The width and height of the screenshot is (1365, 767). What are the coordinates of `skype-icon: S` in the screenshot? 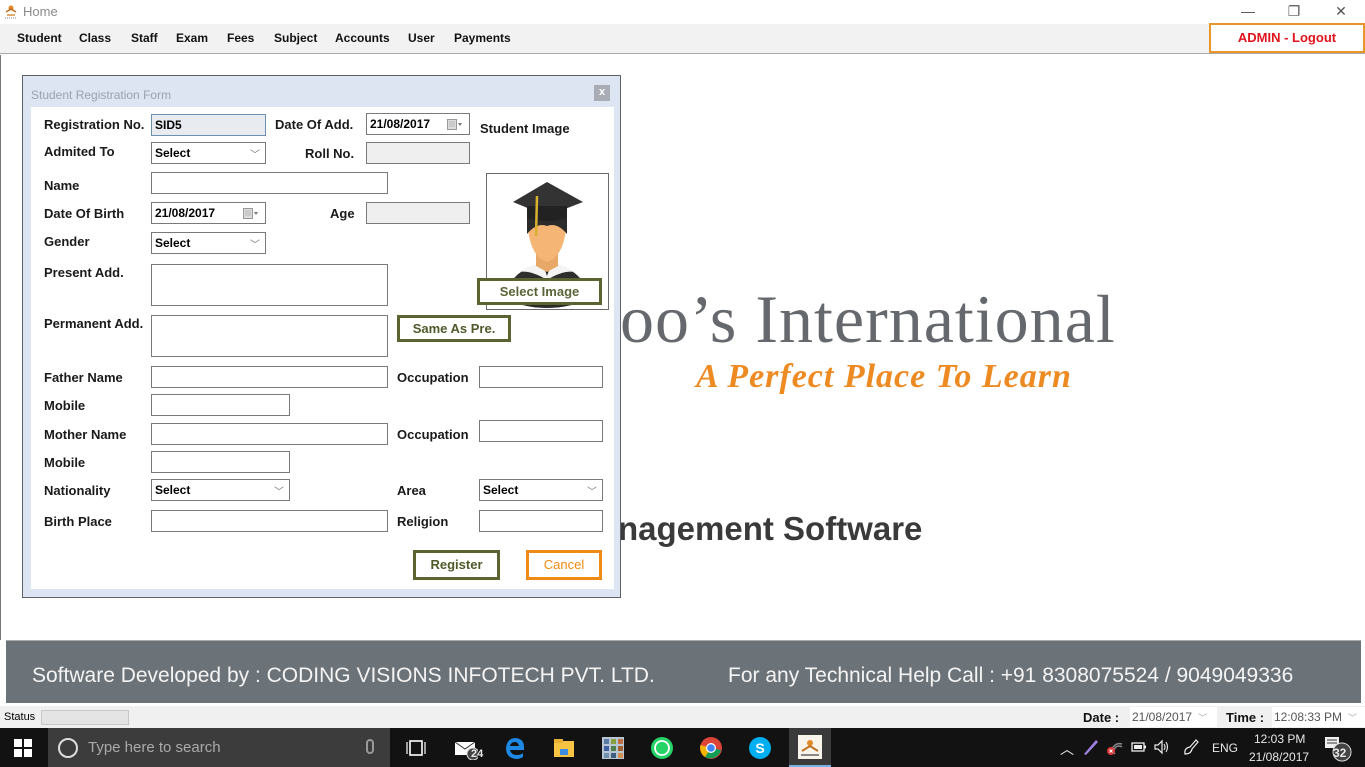 It's located at (760, 748).